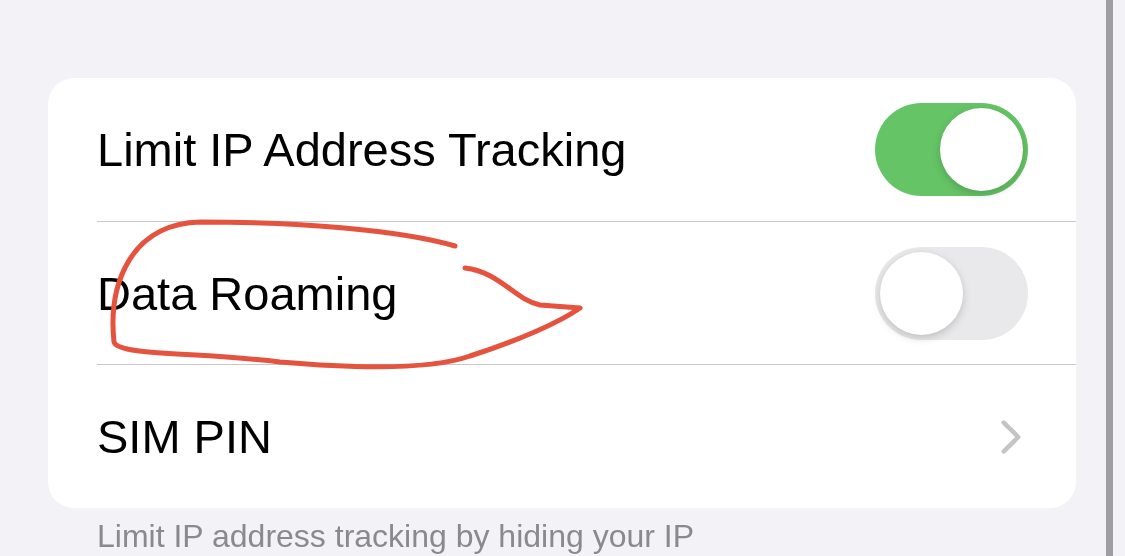 The height and width of the screenshot is (556, 1125). Describe the element at coordinates (184, 437) in the screenshot. I see `row-label: SIM PIN` at that location.